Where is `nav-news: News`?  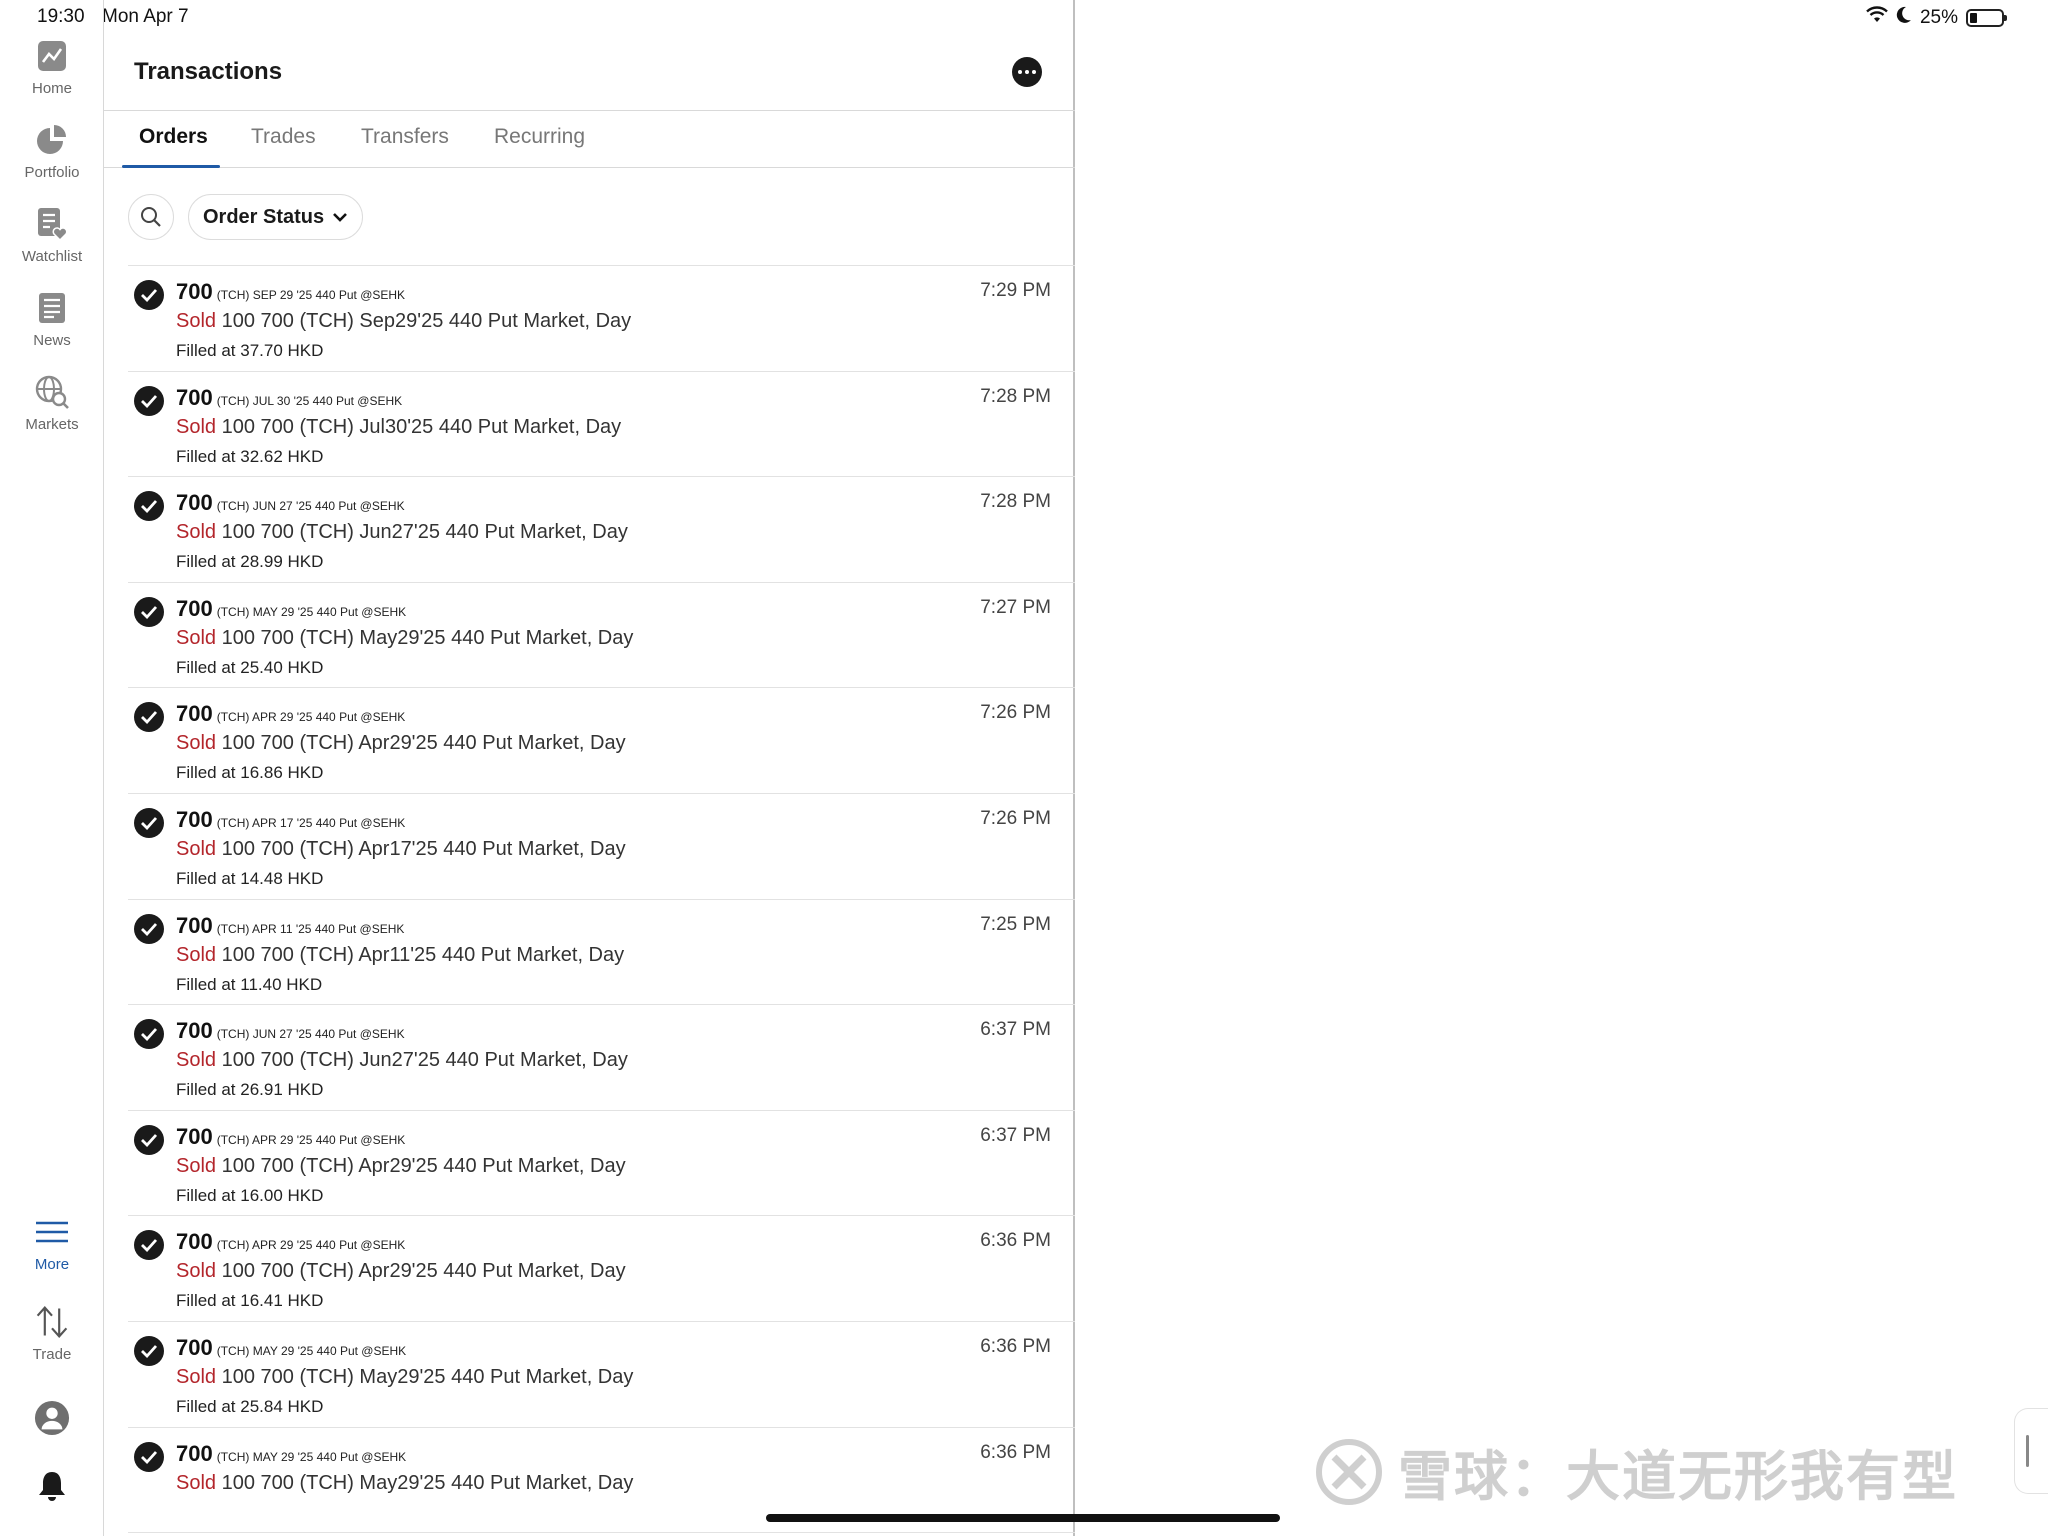
nav-news: News is located at coordinates (52, 319).